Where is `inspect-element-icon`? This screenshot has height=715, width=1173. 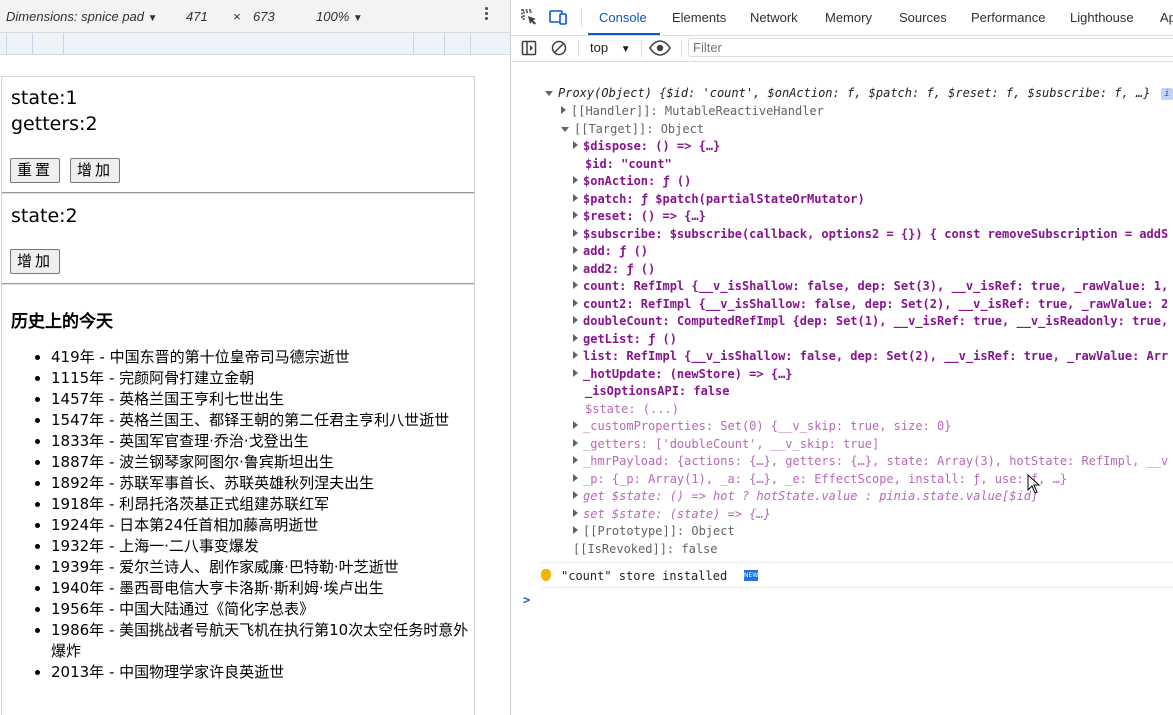 inspect-element-icon is located at coordinates (529, 17).